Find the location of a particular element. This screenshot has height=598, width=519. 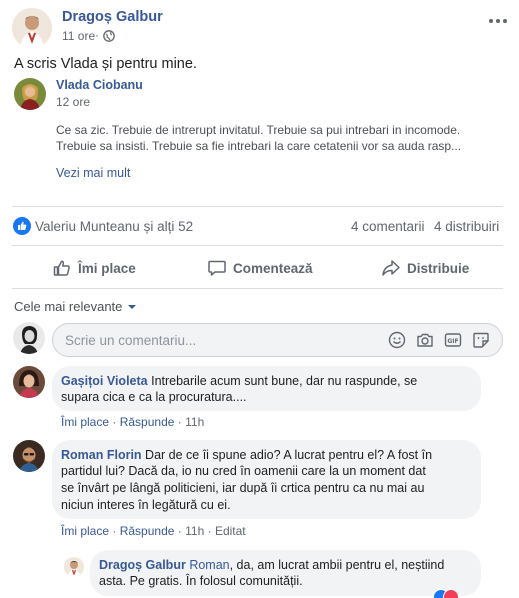

reply-mention: Roman is located at coordinates (209, 565).